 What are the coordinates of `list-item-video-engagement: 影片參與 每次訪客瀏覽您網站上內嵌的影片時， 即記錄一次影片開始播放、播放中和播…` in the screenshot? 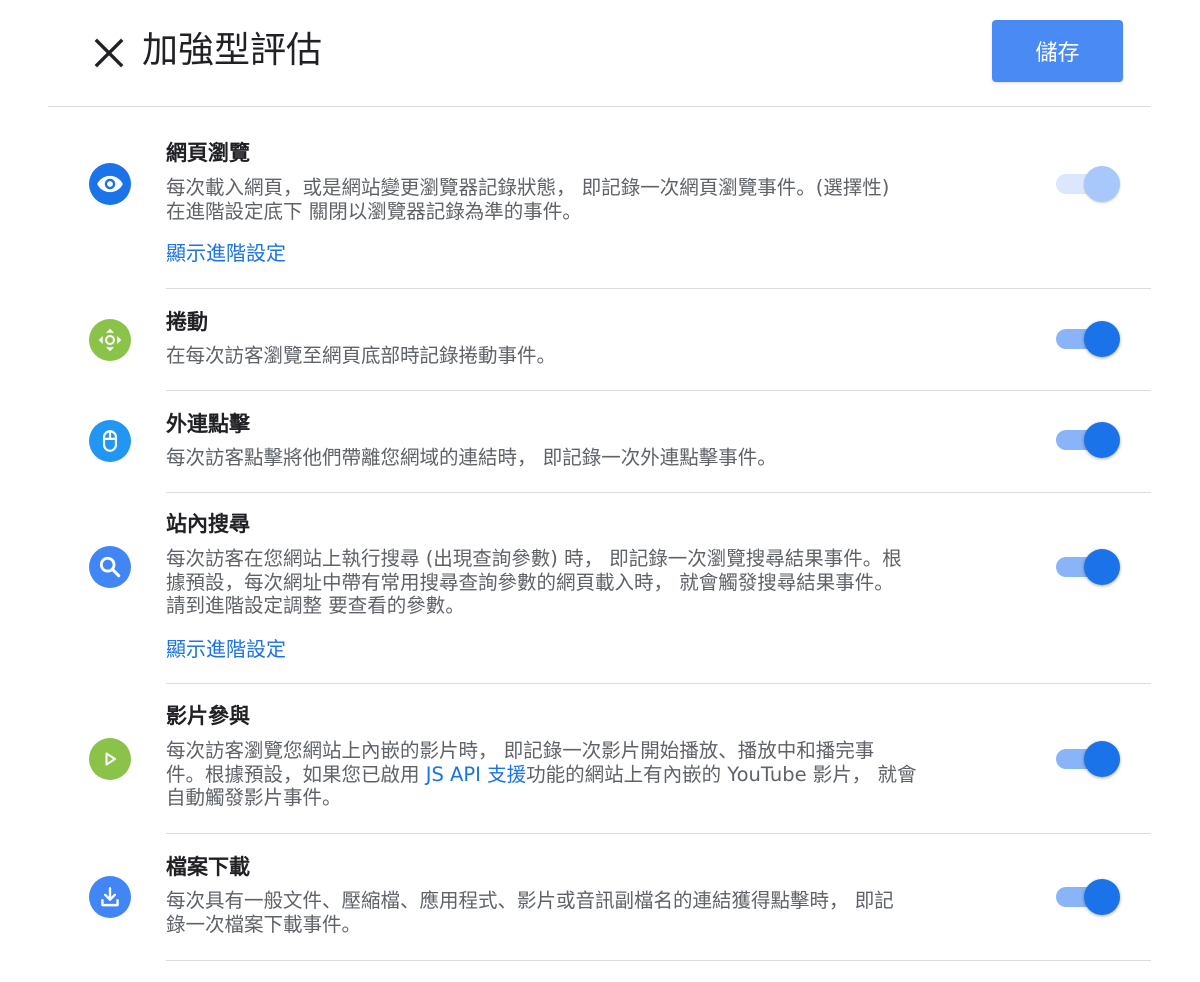 It's located at (620, 759).